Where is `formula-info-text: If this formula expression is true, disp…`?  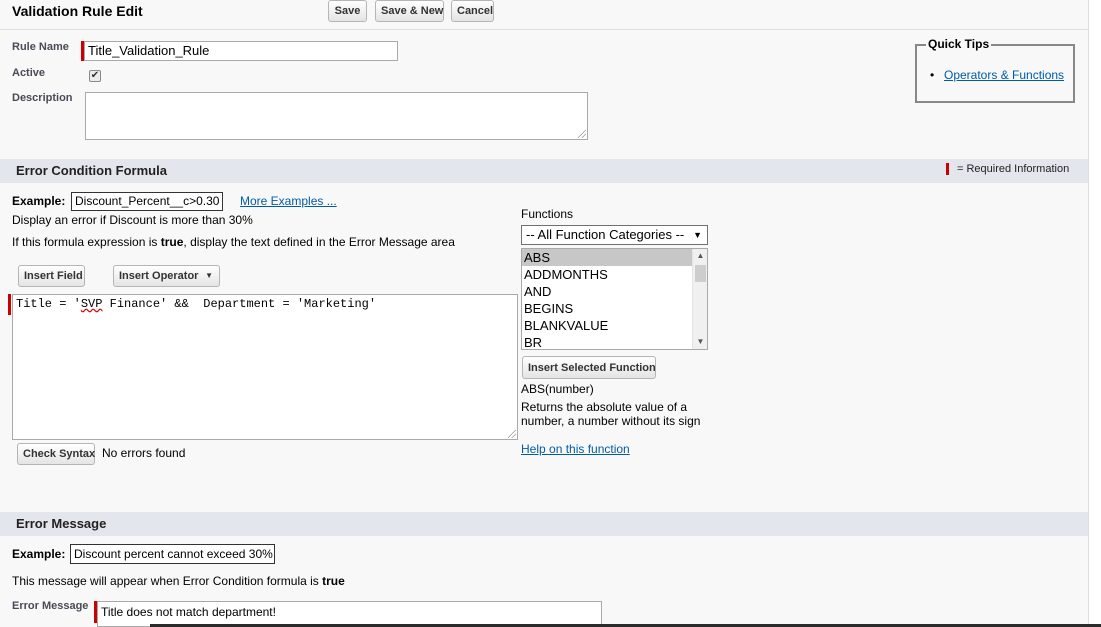
formula-info-text: If this formula expression is true, disp… is located at coordinates (233, 242).